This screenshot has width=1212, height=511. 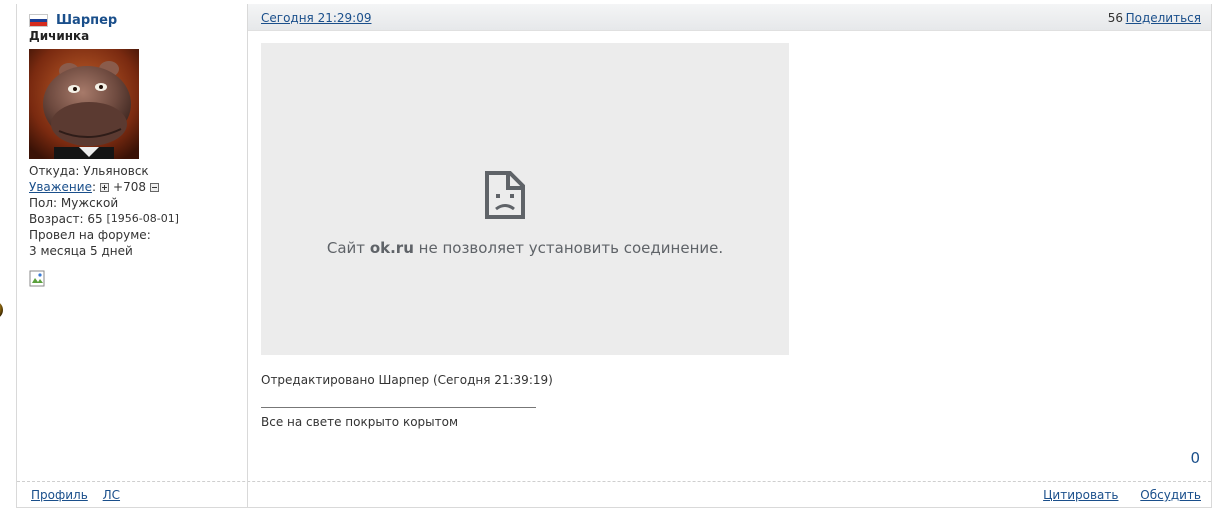 I want to click on russia-flag-icon, so click(x=38, y=20).